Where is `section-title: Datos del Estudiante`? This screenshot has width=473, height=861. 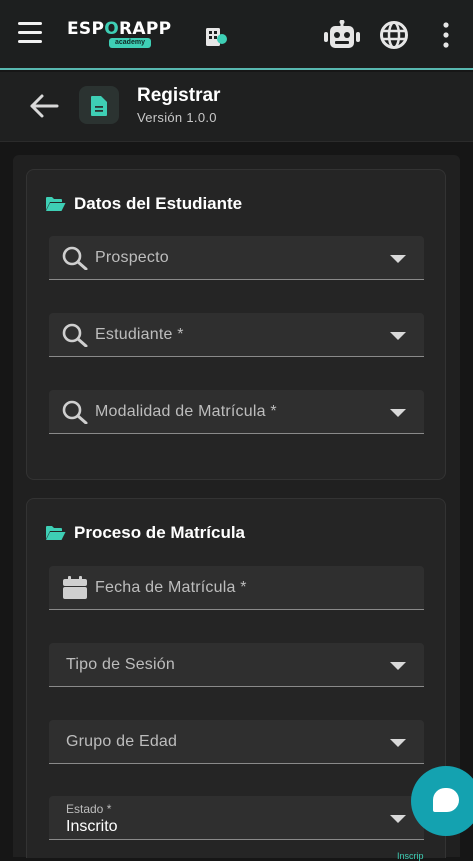
section-title: Datos del Estudiante is located at coordinates (143, 204).